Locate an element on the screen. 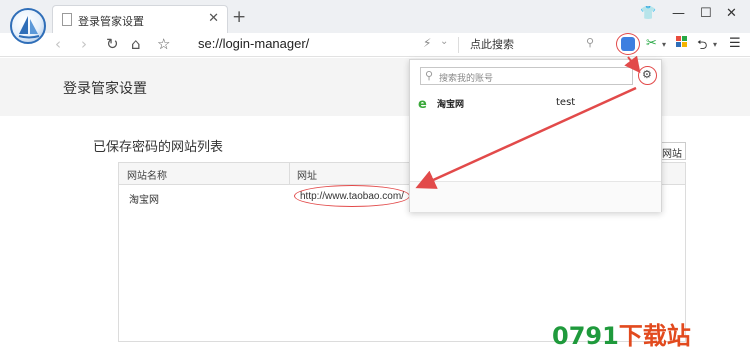 The image size is (750, 357). account-search-placeholder: 搜索我的账号 is located at coordinates (466, 79).